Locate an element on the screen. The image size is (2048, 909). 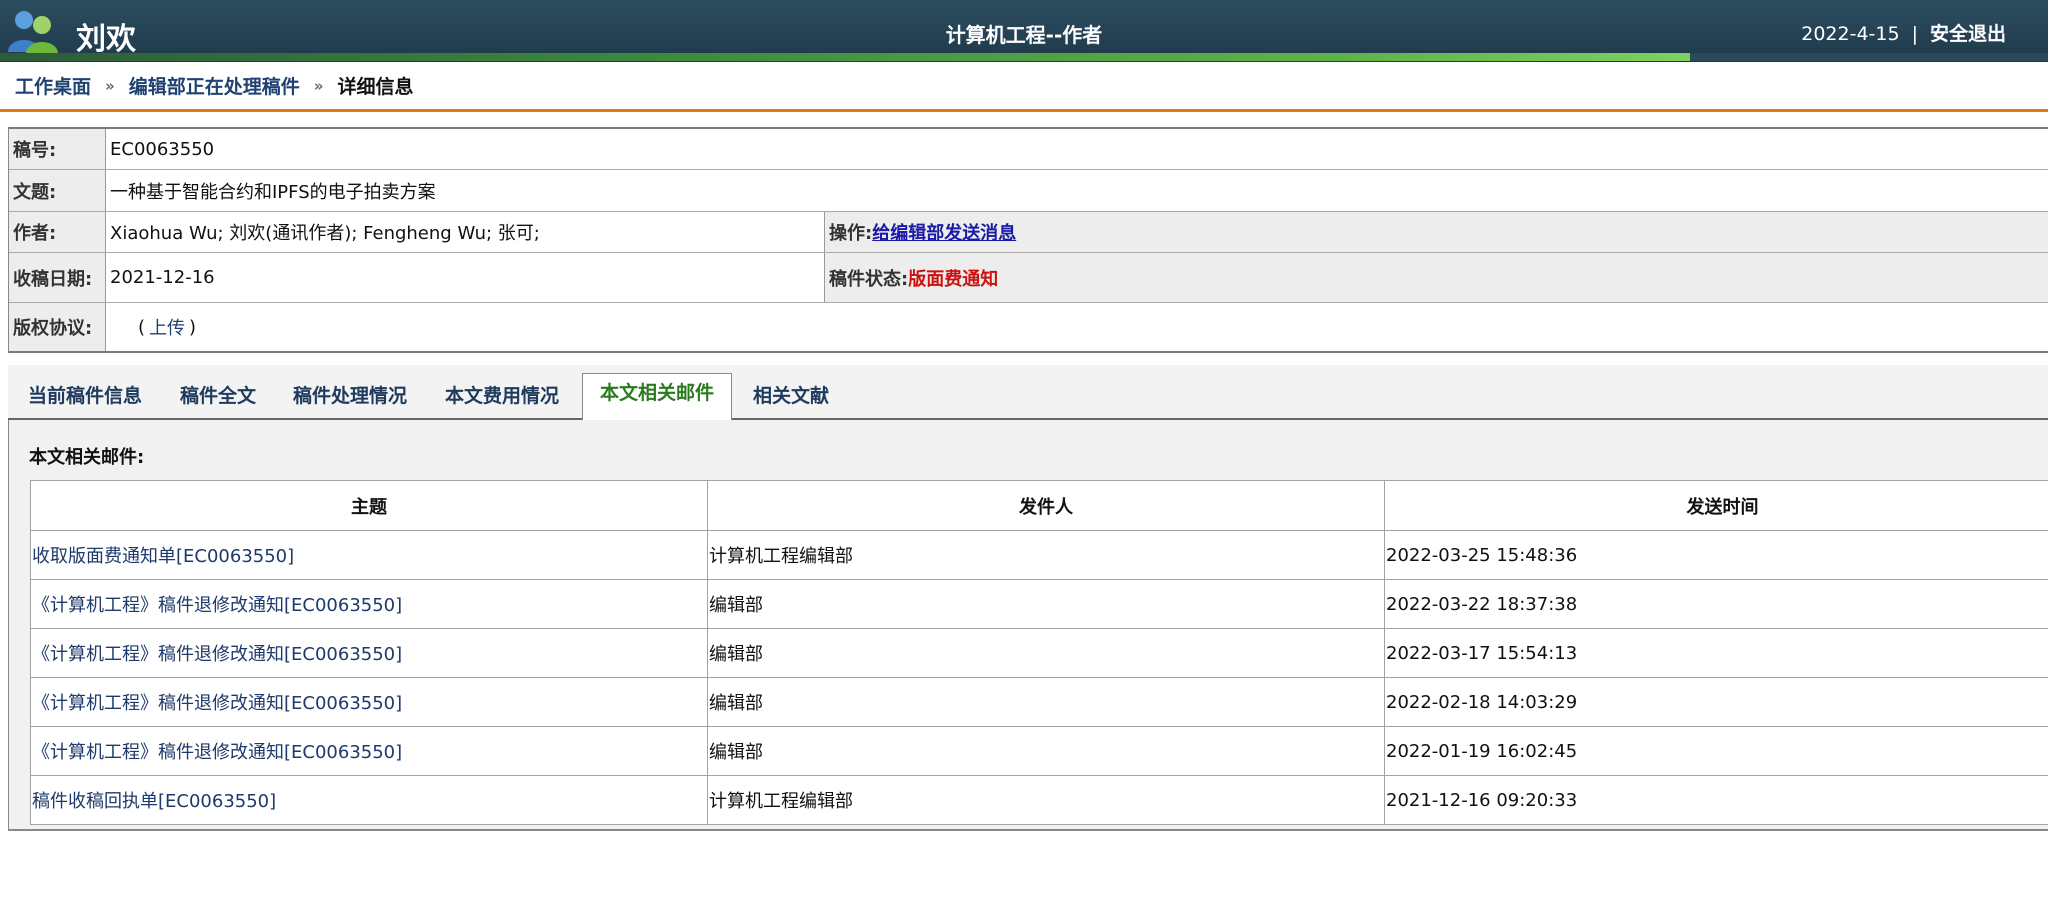
operation-cell: 操作: 给编辑部发送消息 is located at coordinates (1436, 232).